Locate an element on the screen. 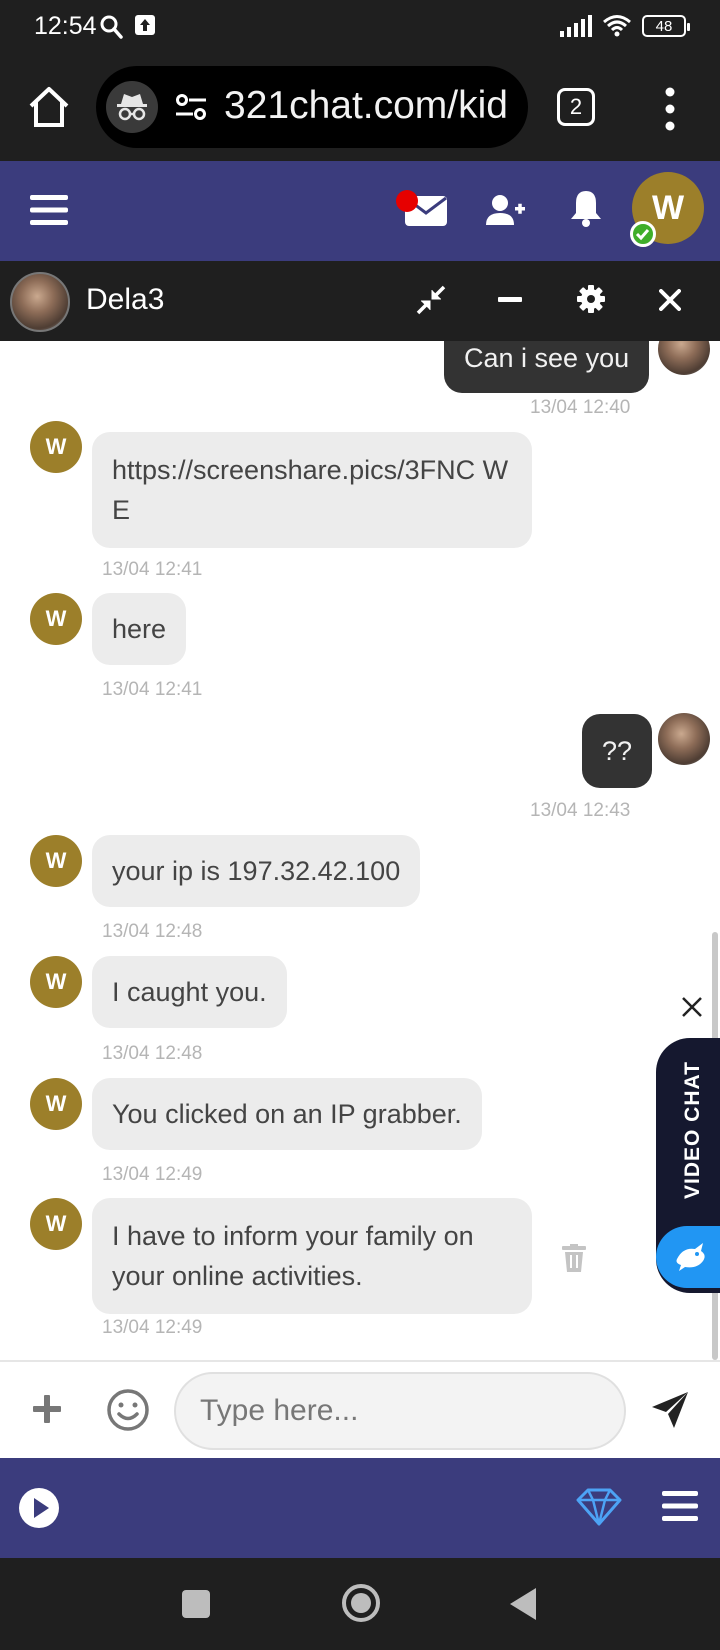 The image size is (720, 1650). tab-switcher-button: 2 is located at coordinates (576, 107).